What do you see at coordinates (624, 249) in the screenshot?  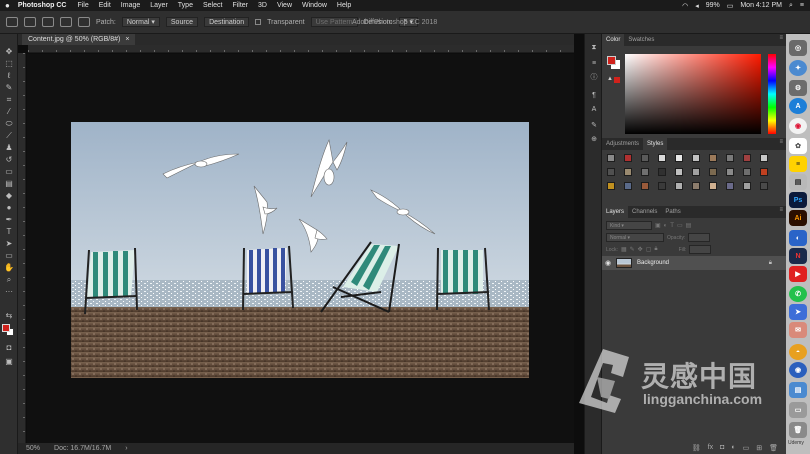 I see `lock-pixels-icon: ▦` at bounding box center [624, 249].